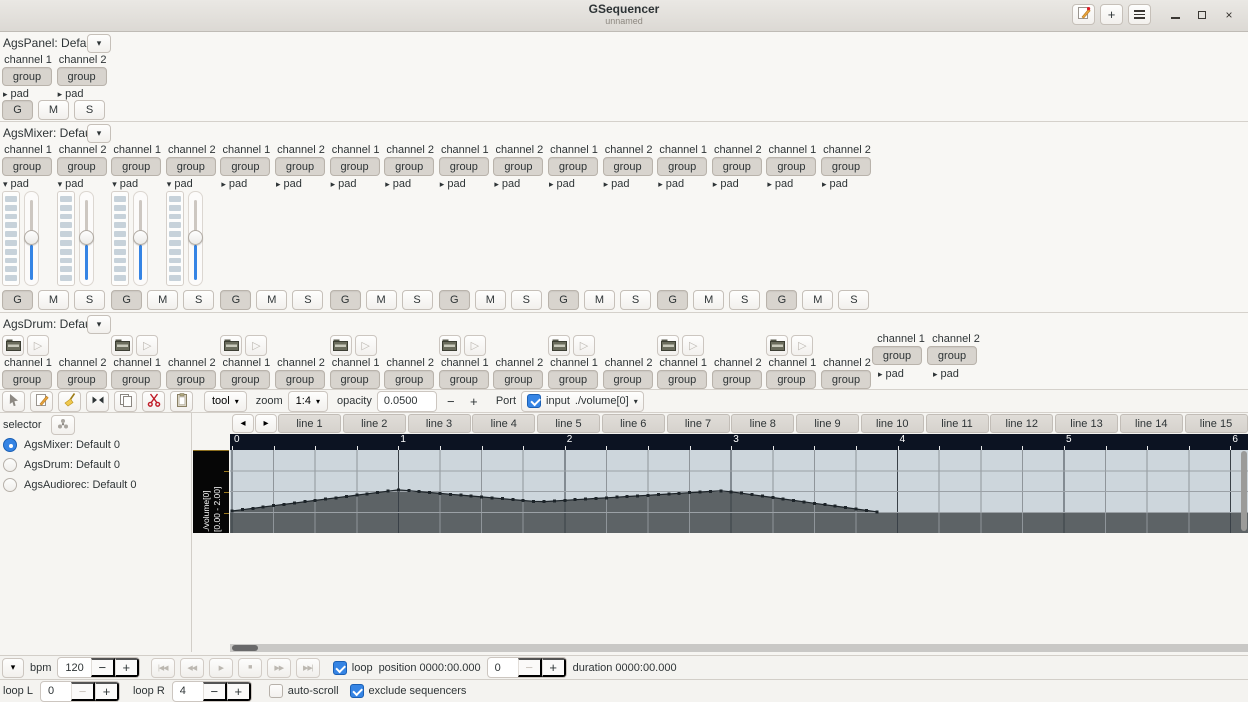  What do you see at coordinates (957, 423) in the screenshot?
I see `tab-line-11: line 11` at bounding box center [957, 423].